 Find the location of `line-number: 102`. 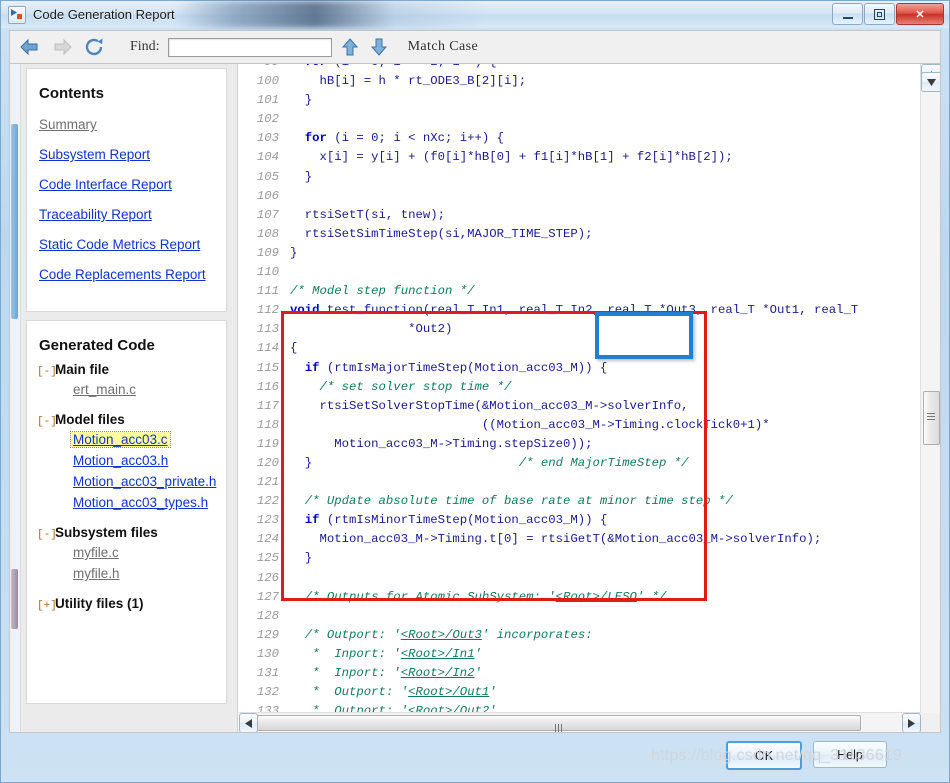

line-number: 102 is located at coordinates (267, 119).